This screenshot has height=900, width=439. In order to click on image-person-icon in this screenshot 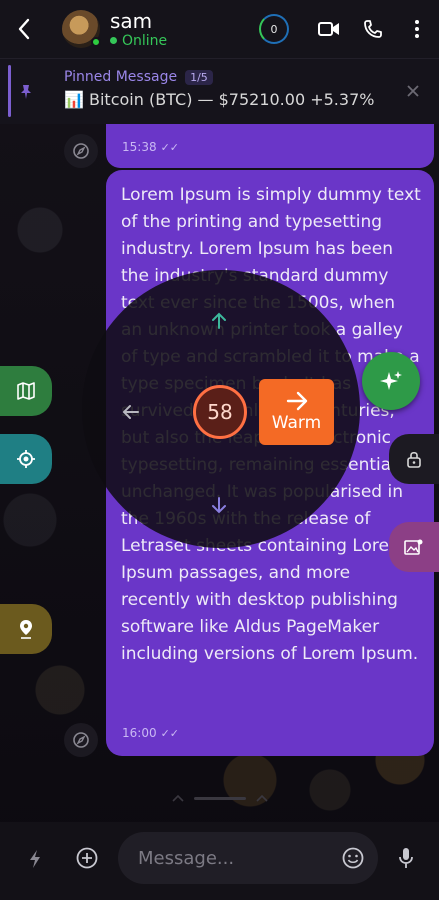, I will do `click(413, 547)`.